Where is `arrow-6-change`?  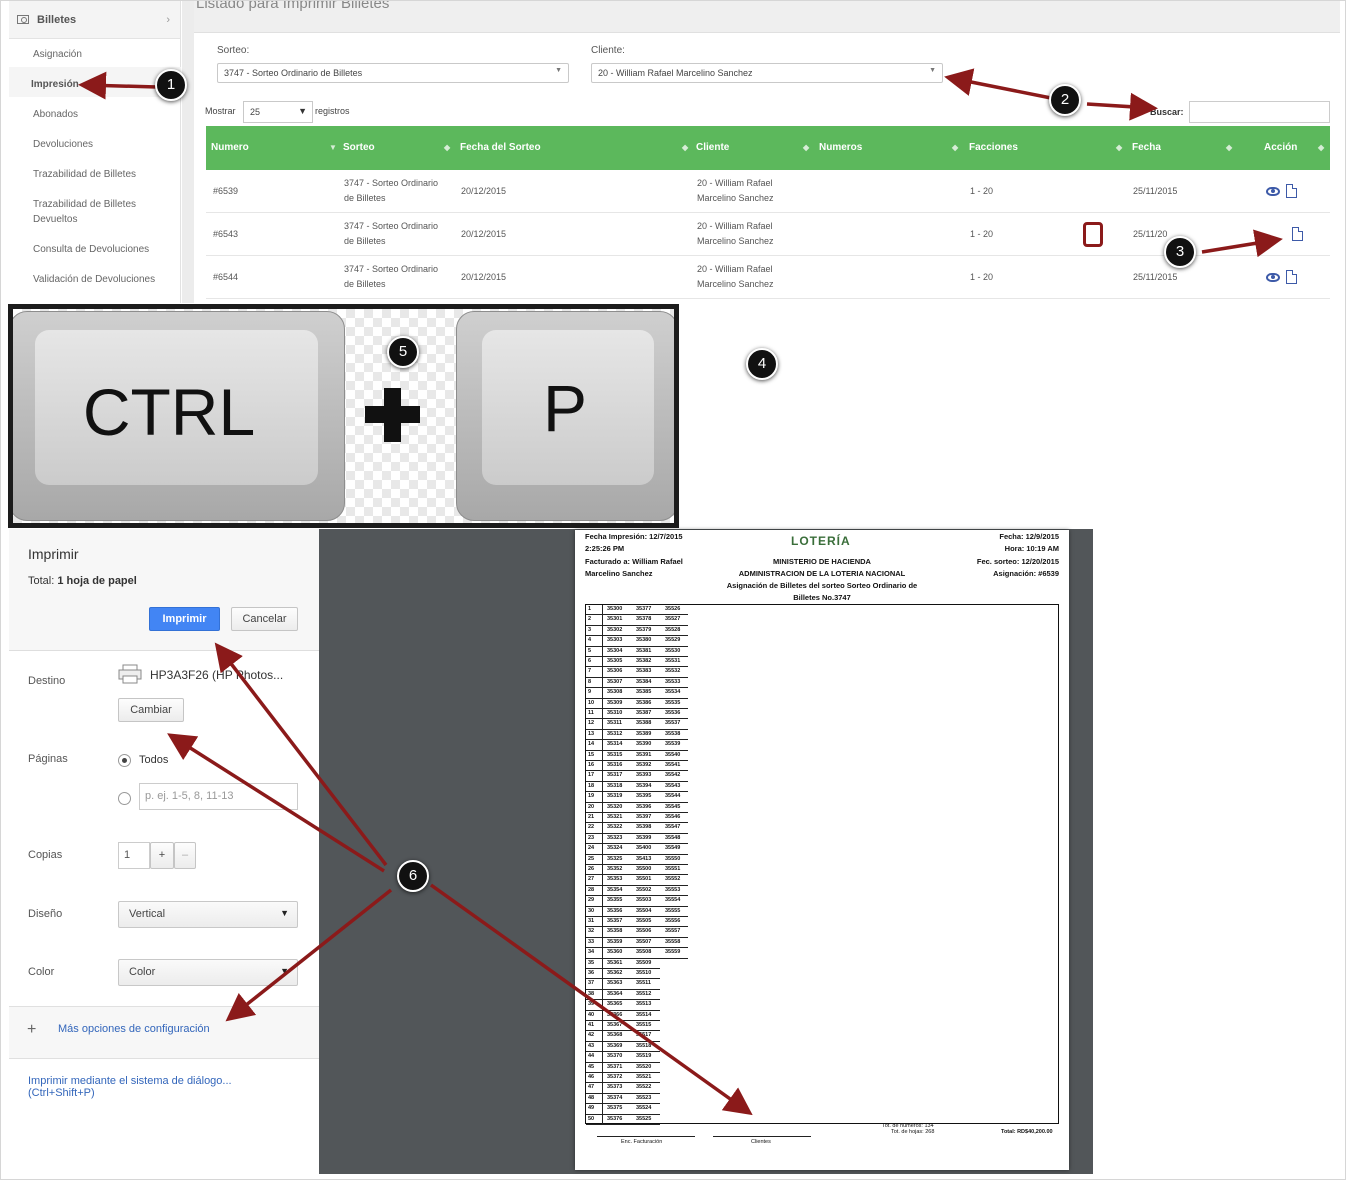 arrow-6-change is located at coordinates (276, 803).